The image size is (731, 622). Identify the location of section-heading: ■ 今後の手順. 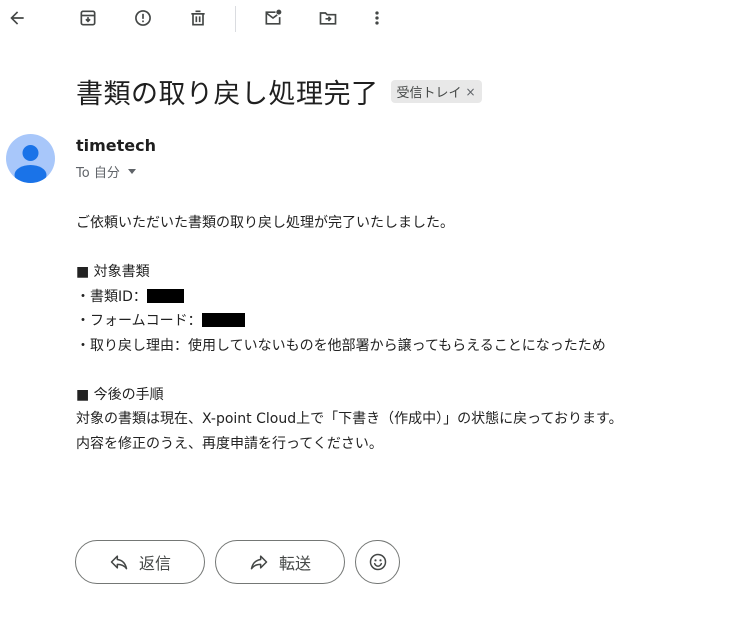
(120, 394).